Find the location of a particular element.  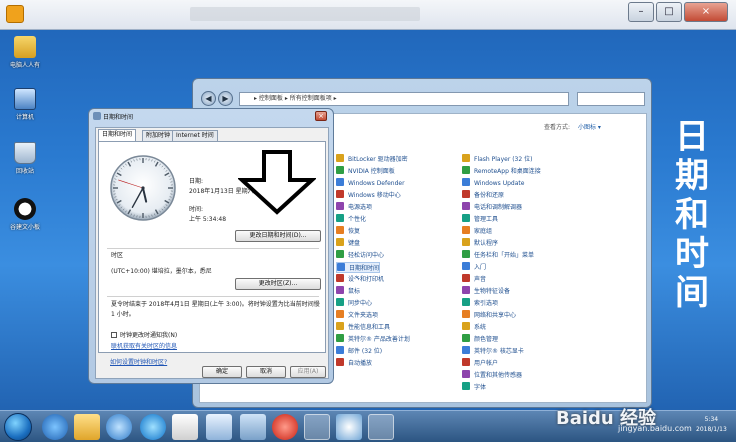

cp-item: 网络和共享中心 is located at coordinates (489, 315).